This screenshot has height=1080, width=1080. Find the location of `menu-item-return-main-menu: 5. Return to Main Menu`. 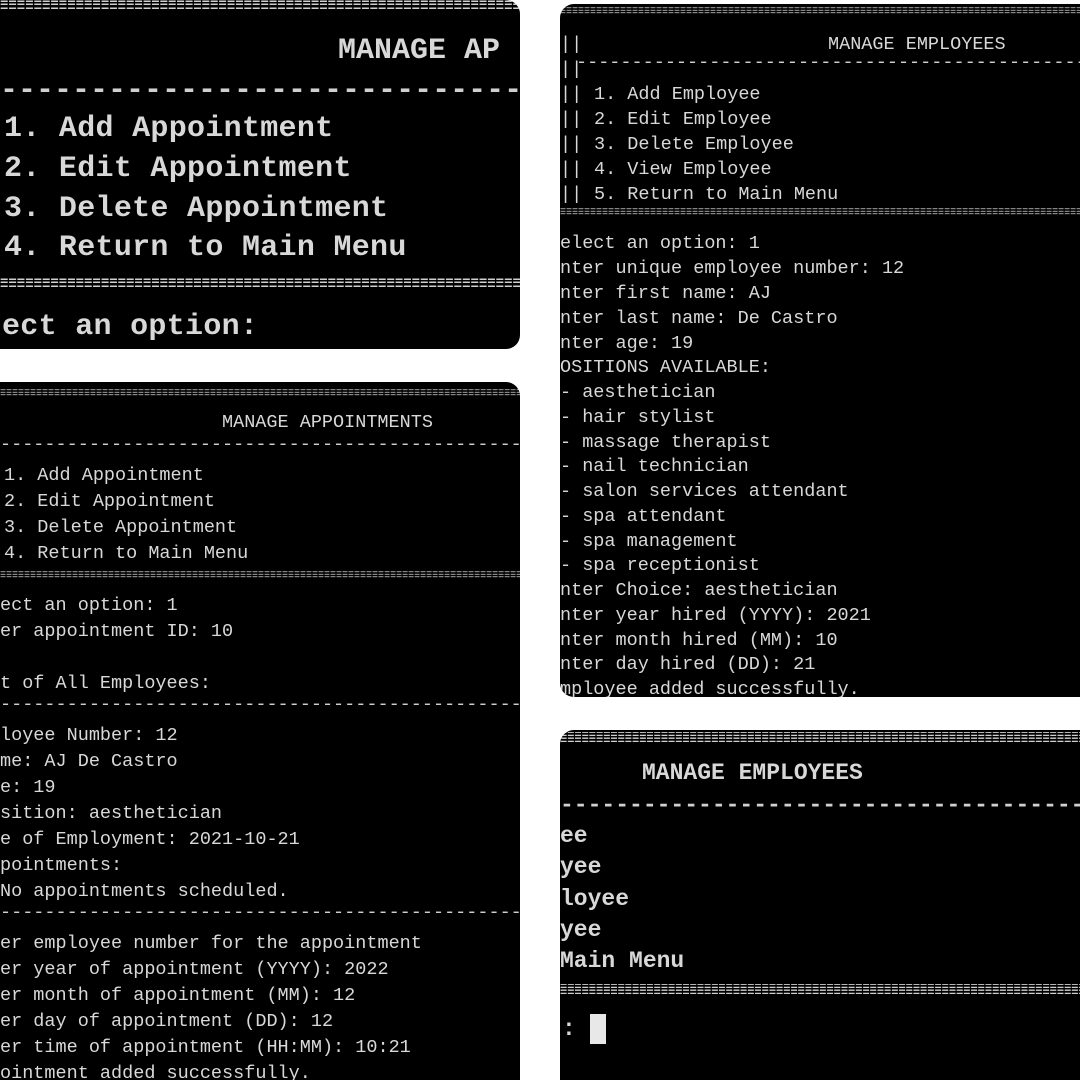

menu-item-return-main-menu: 5. Return to Main Menu is located at coordinates (716, 194).